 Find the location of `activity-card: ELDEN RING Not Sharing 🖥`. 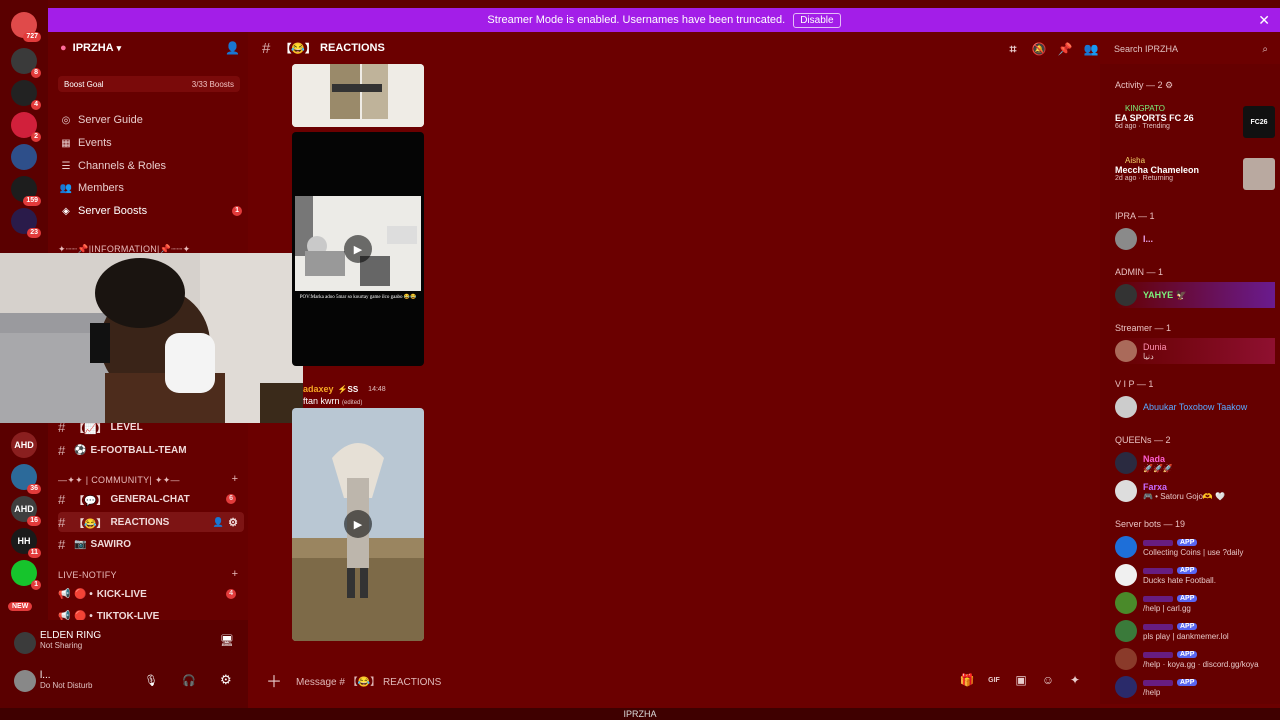

activity-card: ELDEN RING Not Sharing 🖥 is located at coordinates (131, 642).